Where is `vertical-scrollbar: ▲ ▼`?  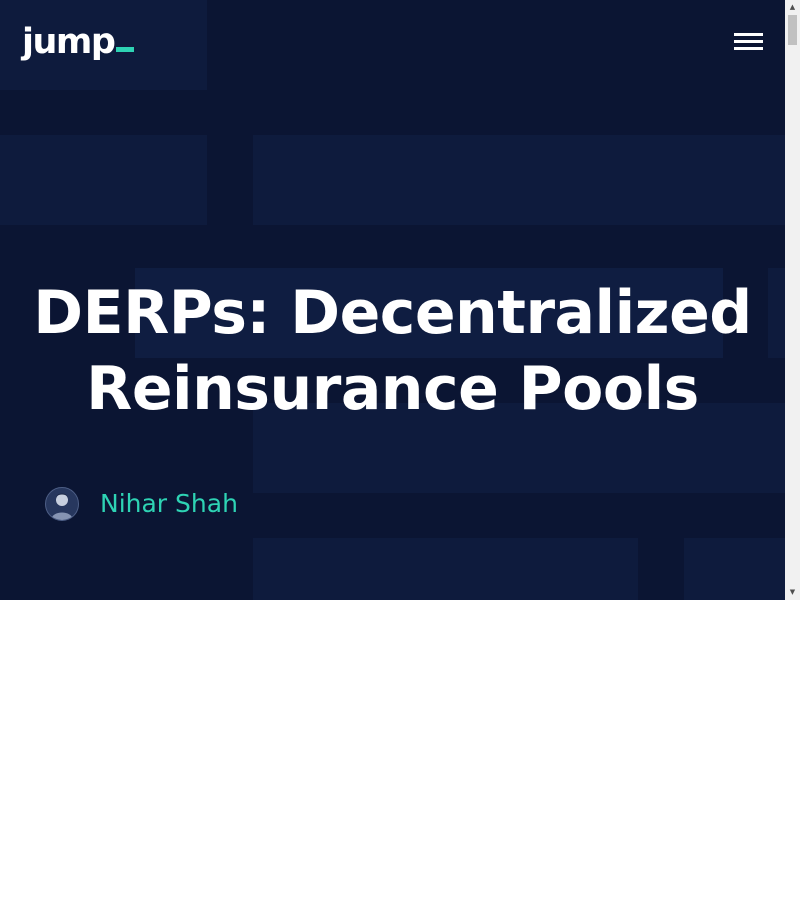 vertical-scrollbar: ▲ ▼ is located at coordinates (792, 300).